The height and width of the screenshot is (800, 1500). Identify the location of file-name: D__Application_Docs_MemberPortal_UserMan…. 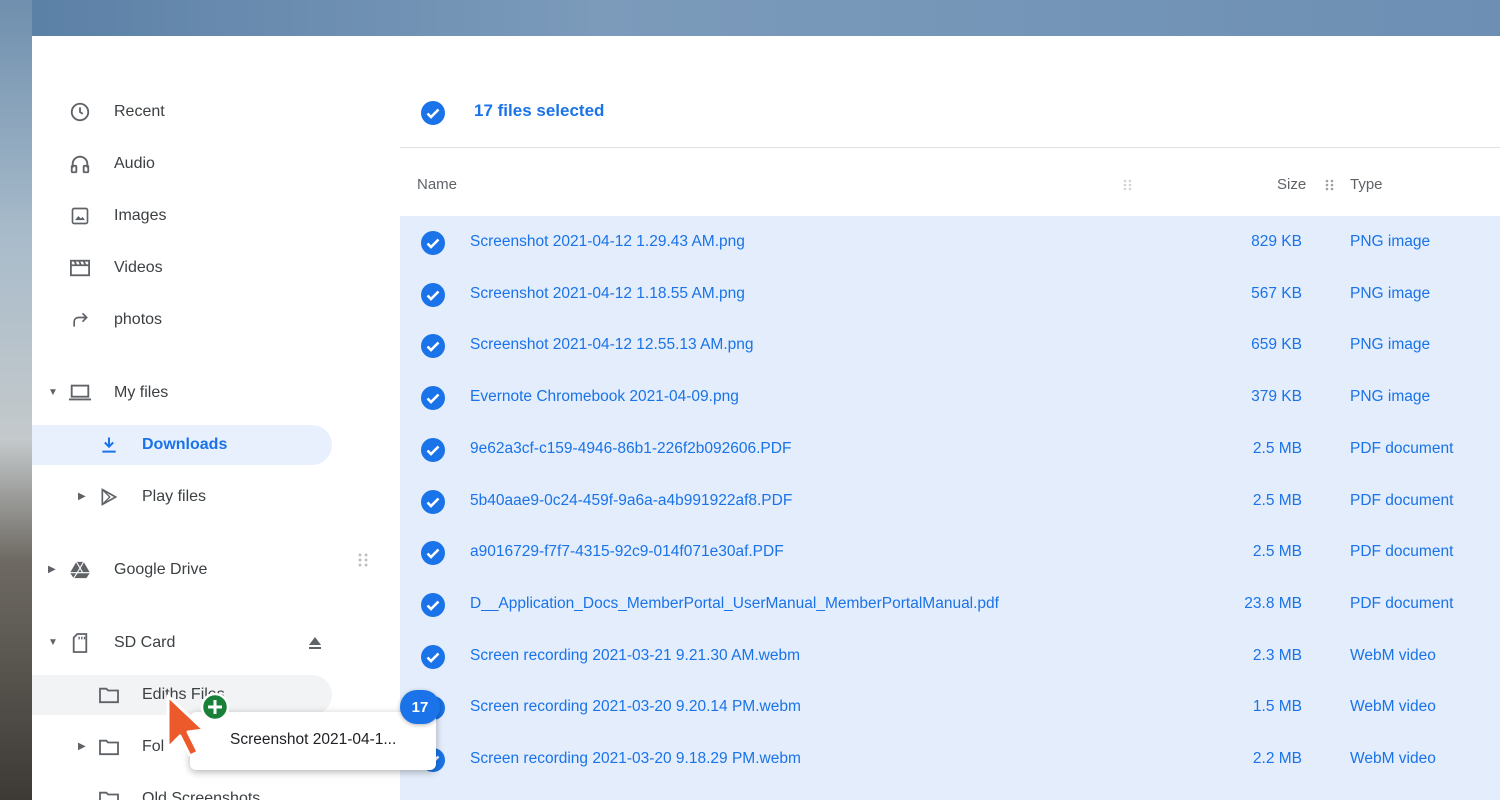
(734, 603).